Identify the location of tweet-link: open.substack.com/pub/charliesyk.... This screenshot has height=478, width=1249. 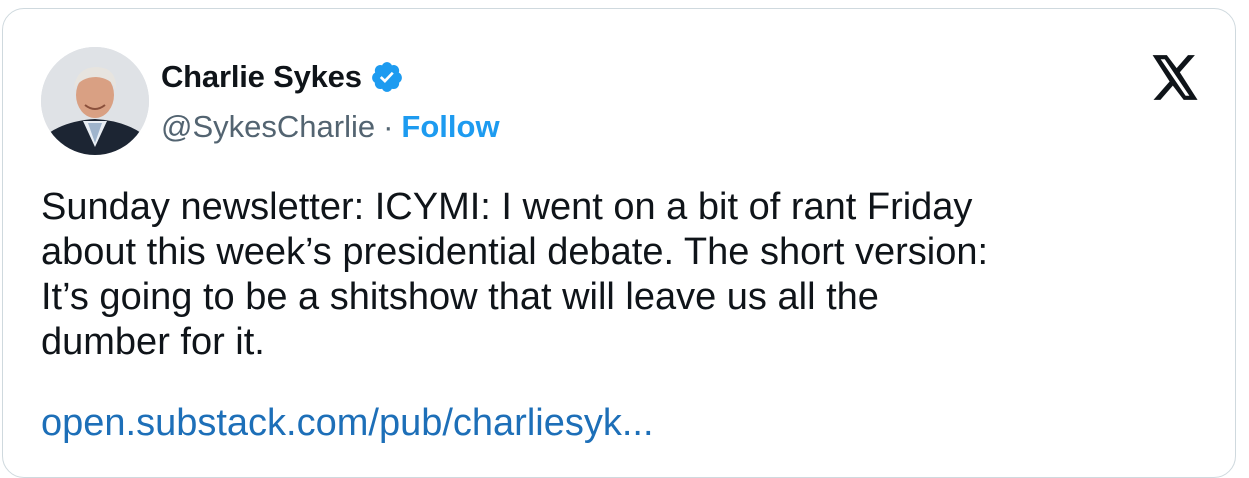
(347, 423).